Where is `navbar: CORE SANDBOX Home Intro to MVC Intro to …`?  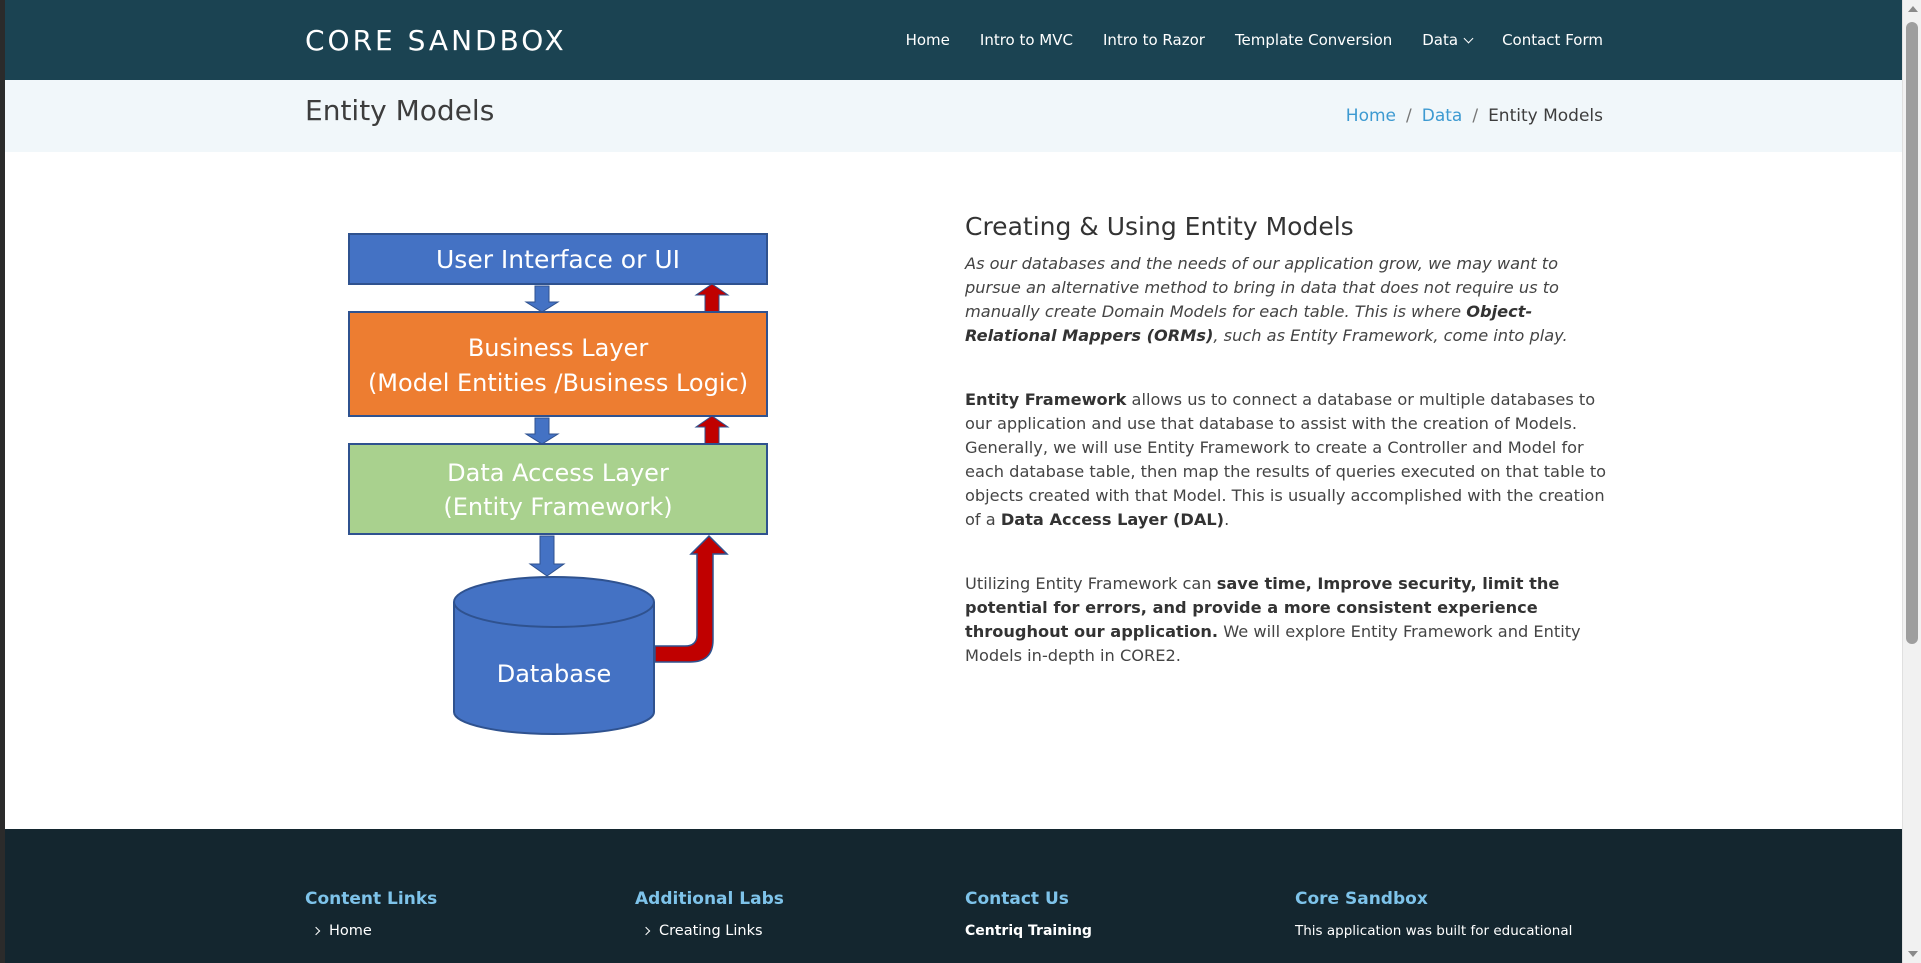
navbar: CORE SANDBOX Home Intro to MVC Intro to … is located at coordinates (953, 40).